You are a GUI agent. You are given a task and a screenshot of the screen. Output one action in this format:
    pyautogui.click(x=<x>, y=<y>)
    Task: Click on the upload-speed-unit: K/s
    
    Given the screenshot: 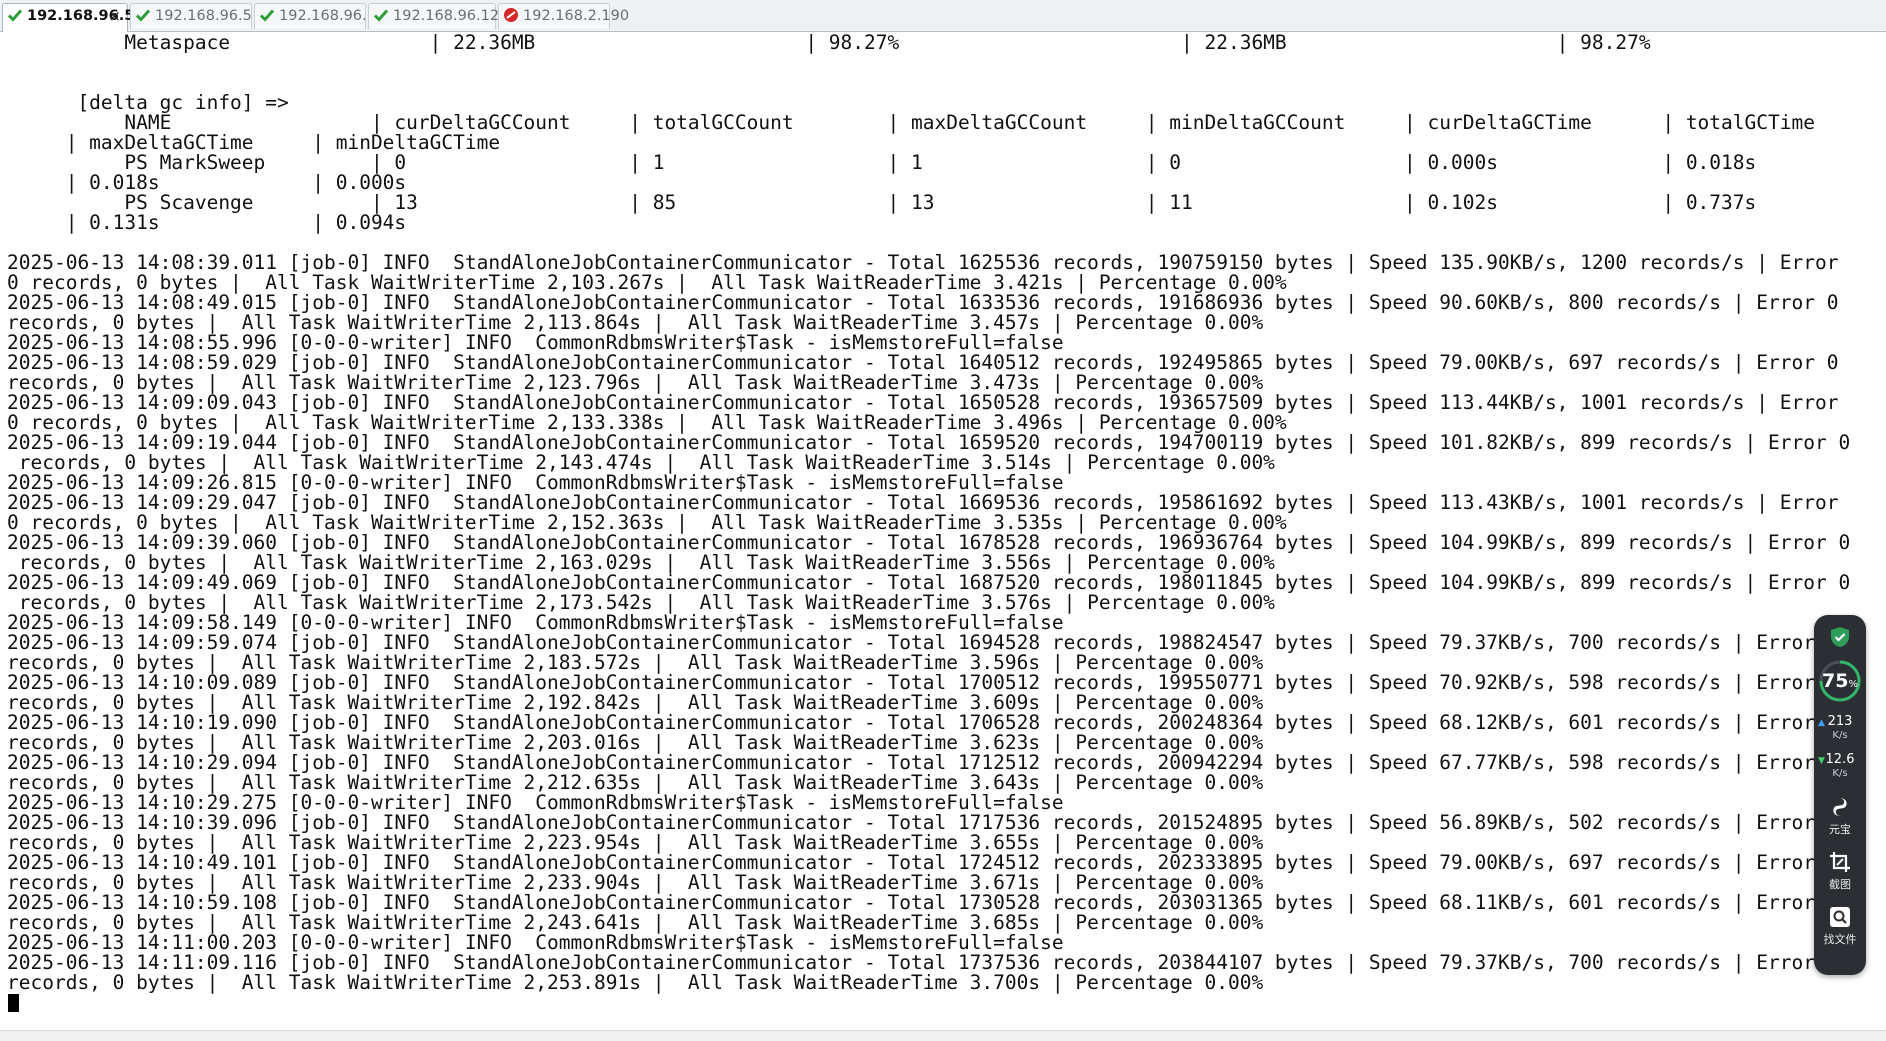 What is the action you would take?
    pyautogui.click(x=1840, y=735)
    